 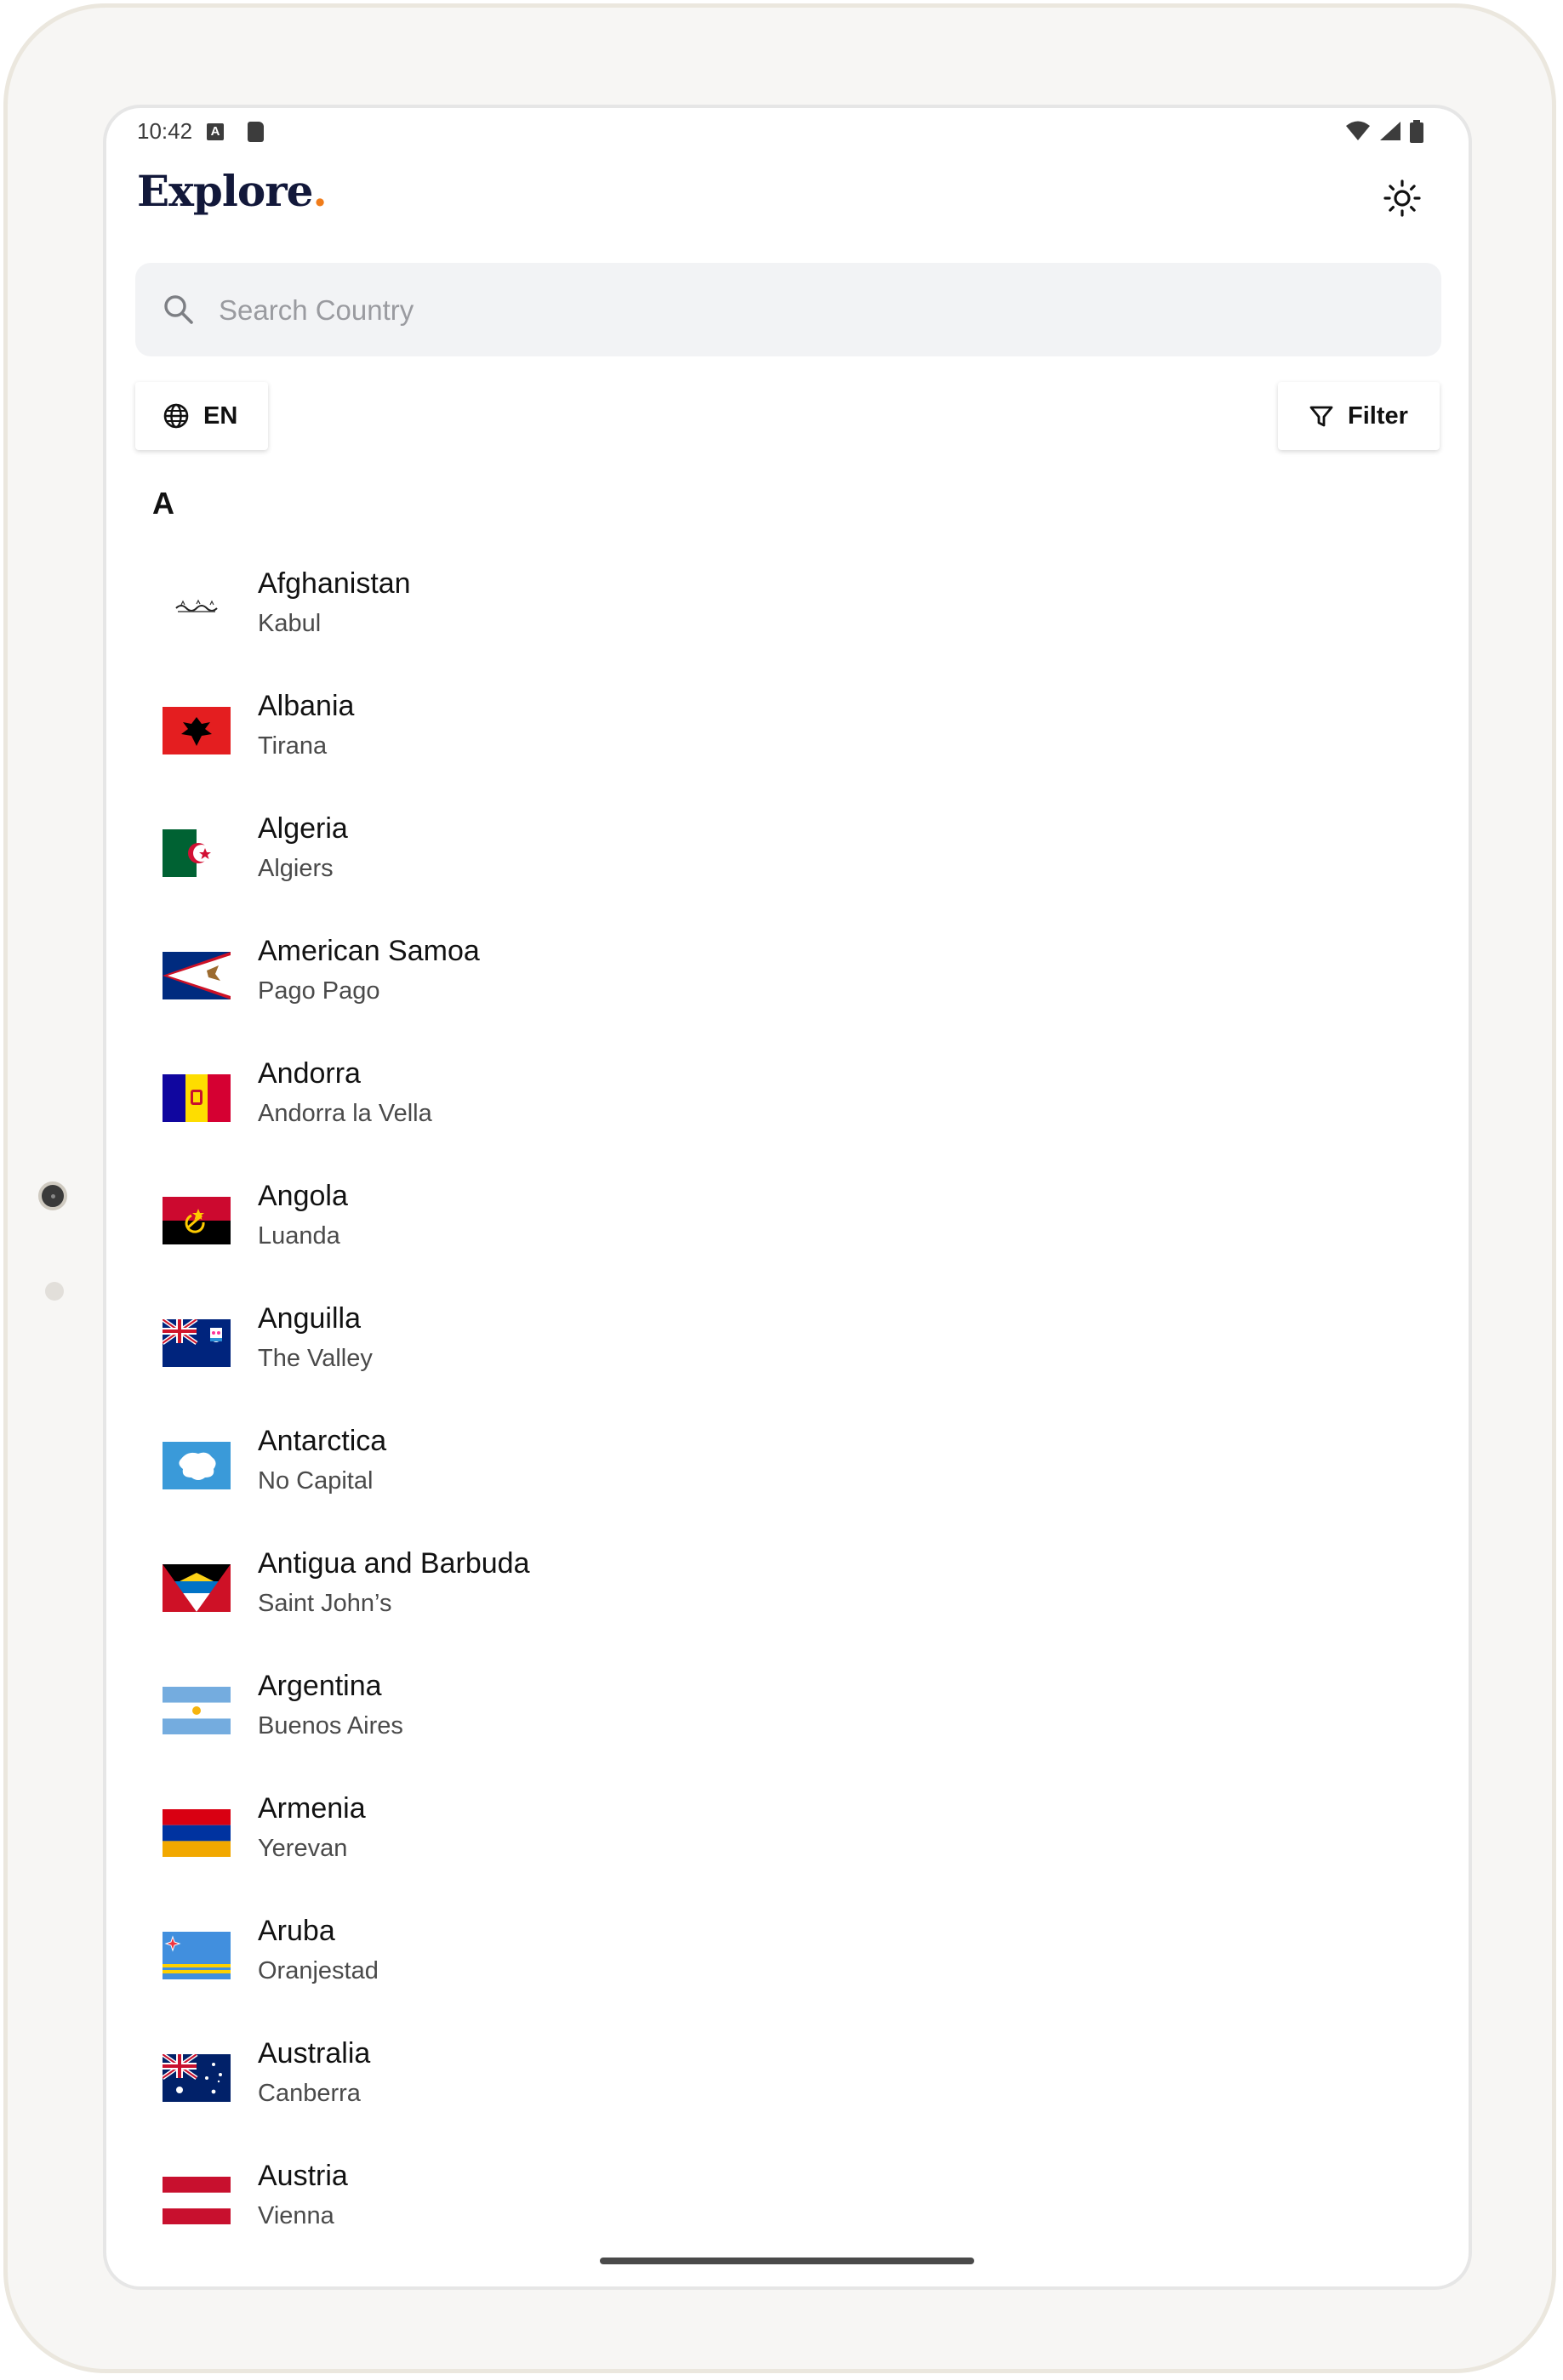 What do you see at coordinates (309, 1073) in the screenshot?
I see `country-name: Andorra` at bounding box center [309, 1073].